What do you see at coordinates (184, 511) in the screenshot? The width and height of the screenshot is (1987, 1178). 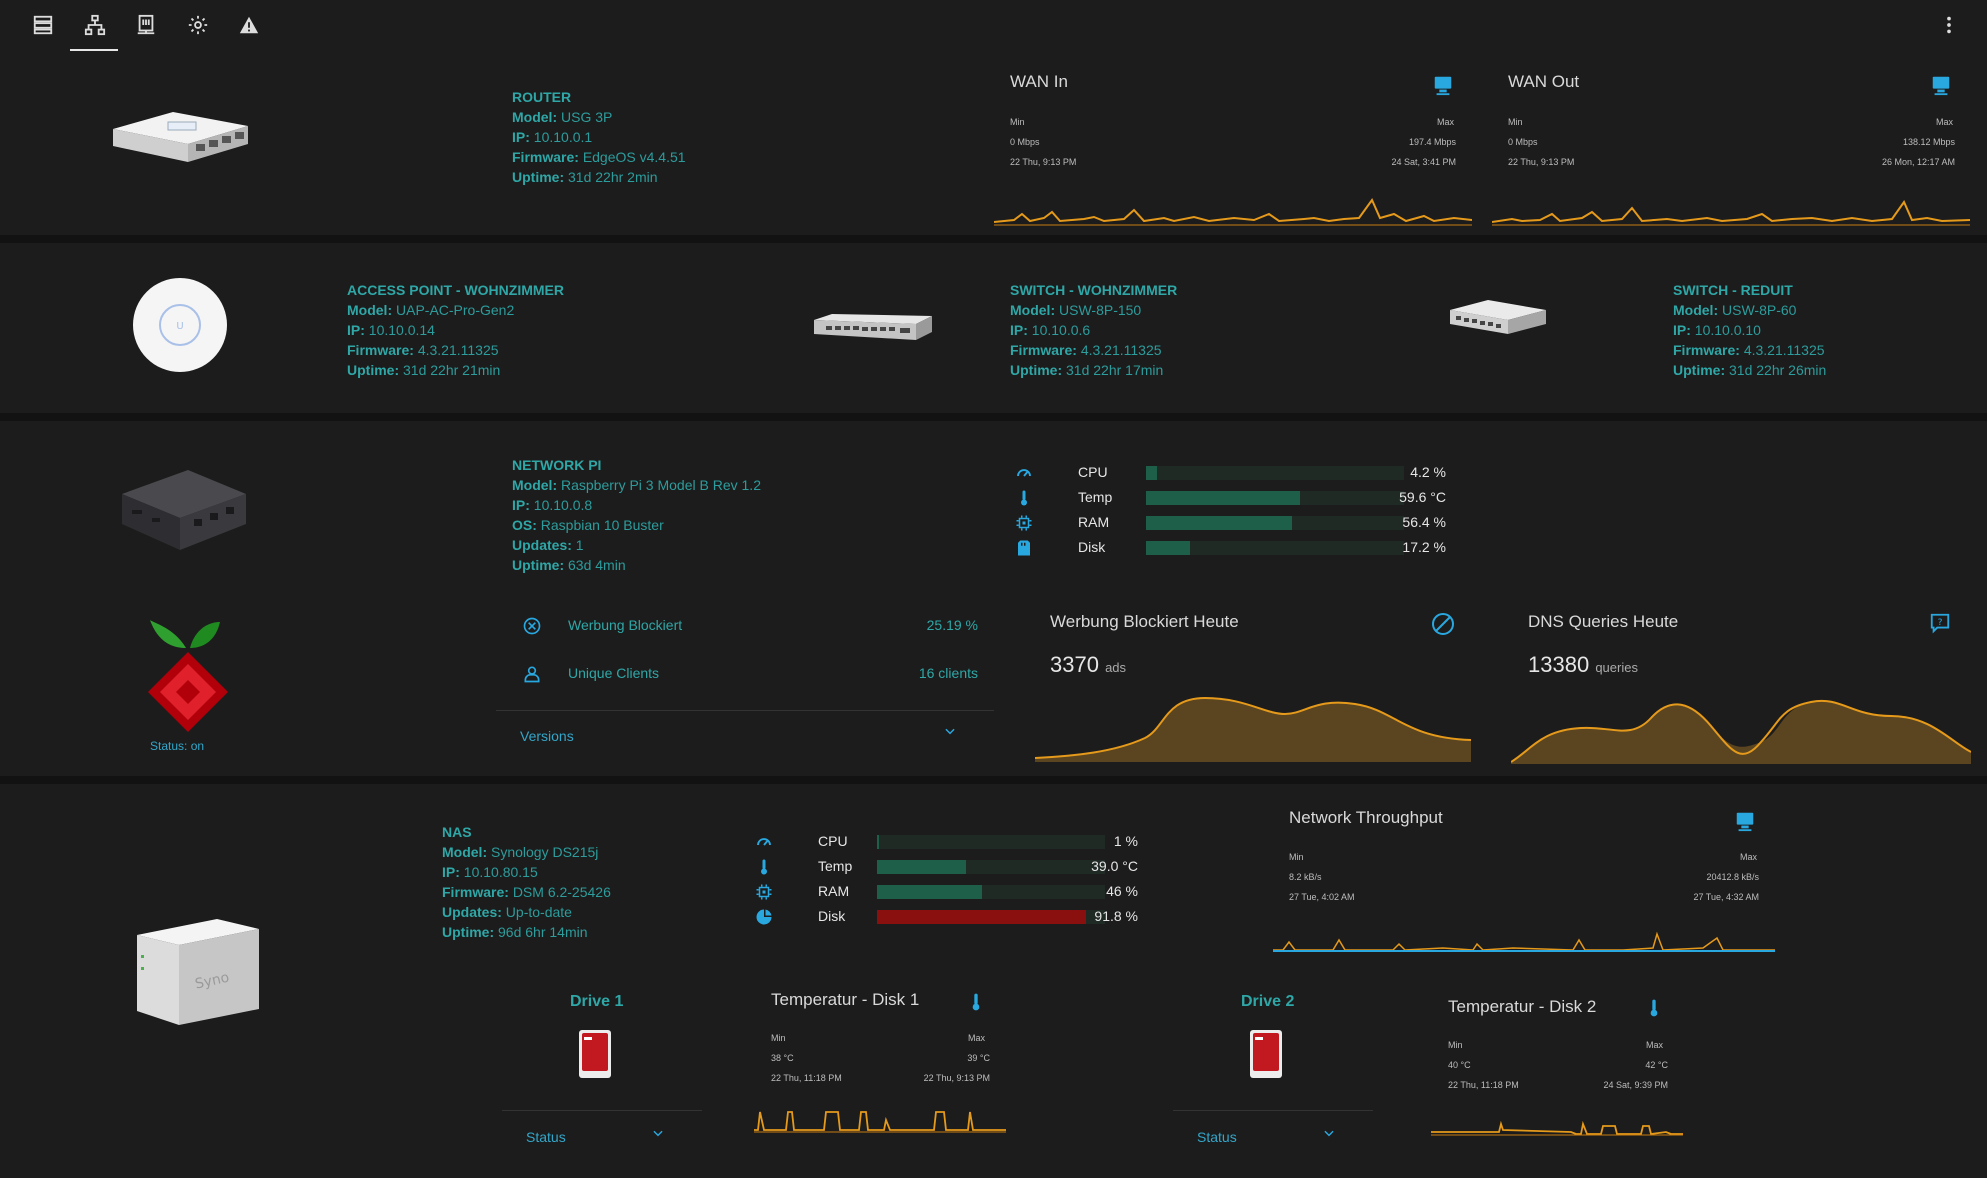 I see `raspberry-pi-image` at bounding box center [184, 511].